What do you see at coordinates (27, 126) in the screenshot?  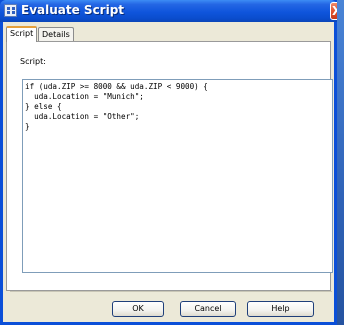 I see `code-line: }` at bounding box center [27, 126].